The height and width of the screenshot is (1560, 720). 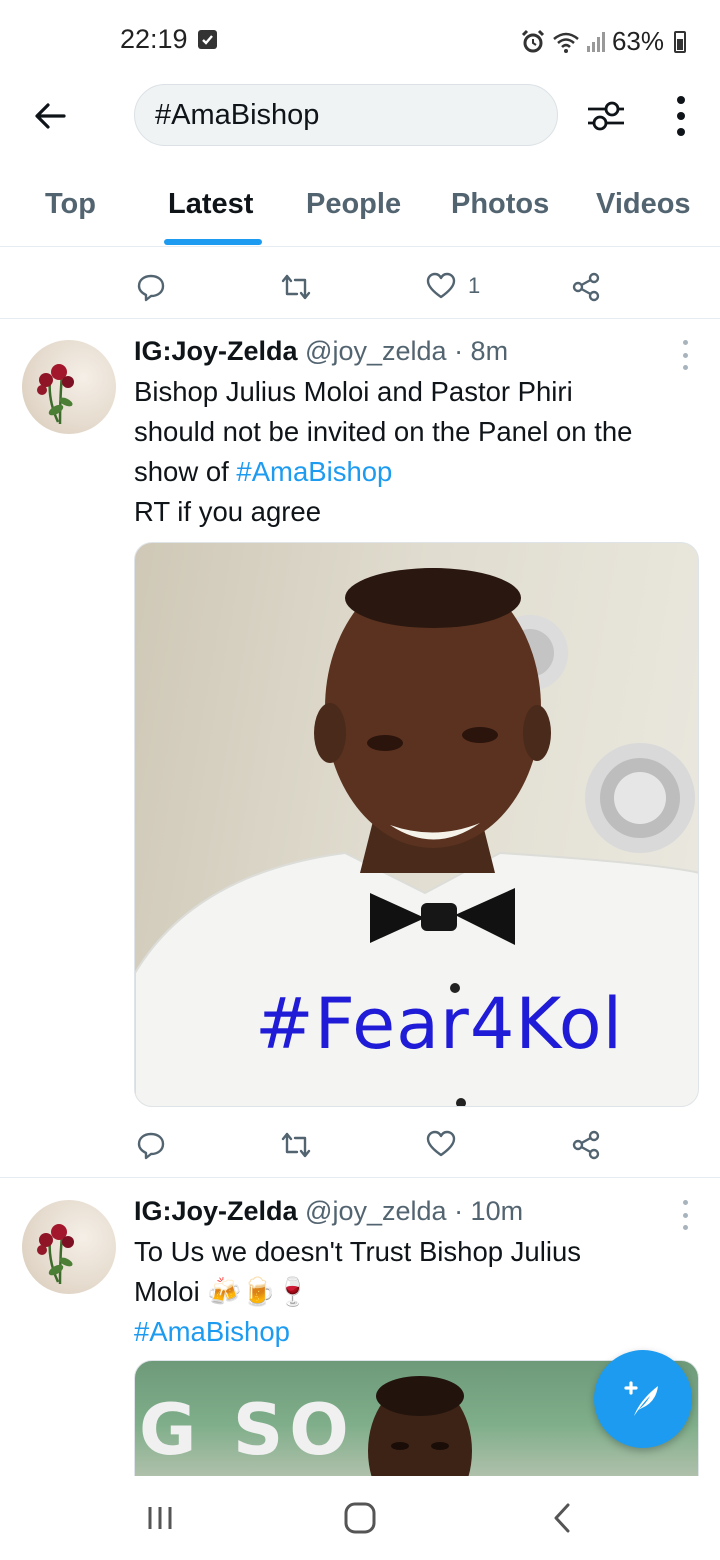 What do you see at coordinates (489, 1211) in the screenshot?
I see `tweet-time: · 10m` at bounding box center [489, 1211].